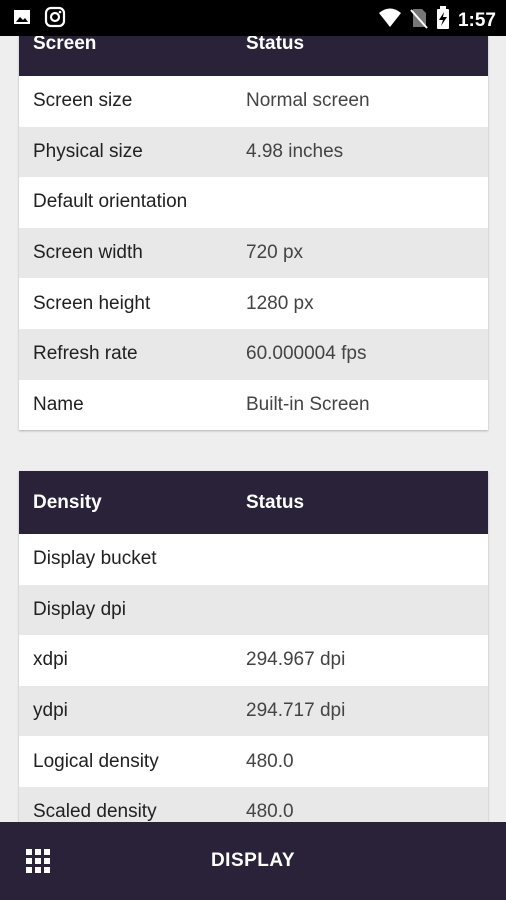 The height and width of the screenshot is (900, 506). What do you see at coordinates (50, 711) in the screenshot?
I see `row-label: ydpi` at bounding box center [50, 711].